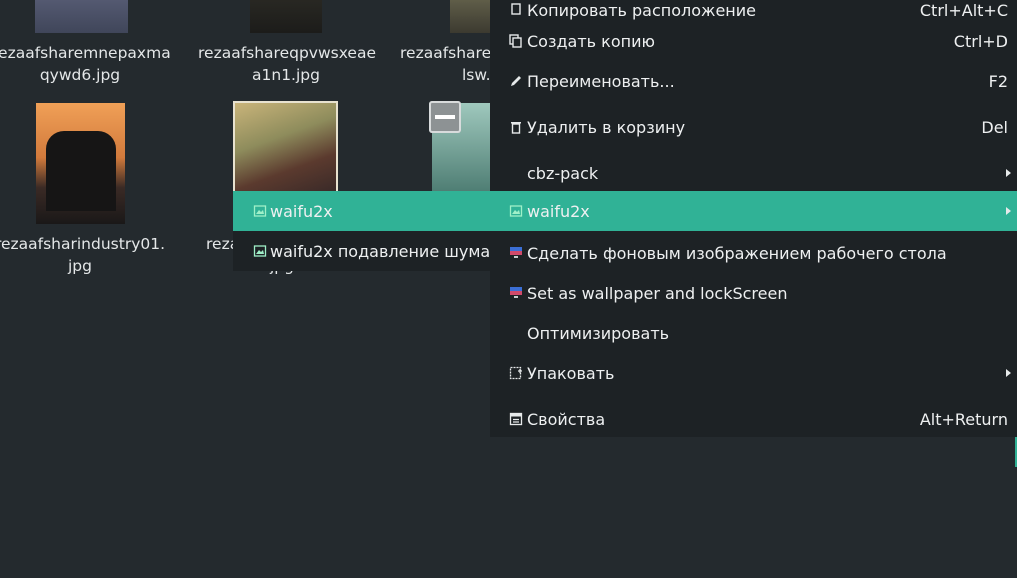 The width and height of the screenshot is (1017, 578). I want to click on menu-item-shortcut: Ctrl+D, so click(980, 41).